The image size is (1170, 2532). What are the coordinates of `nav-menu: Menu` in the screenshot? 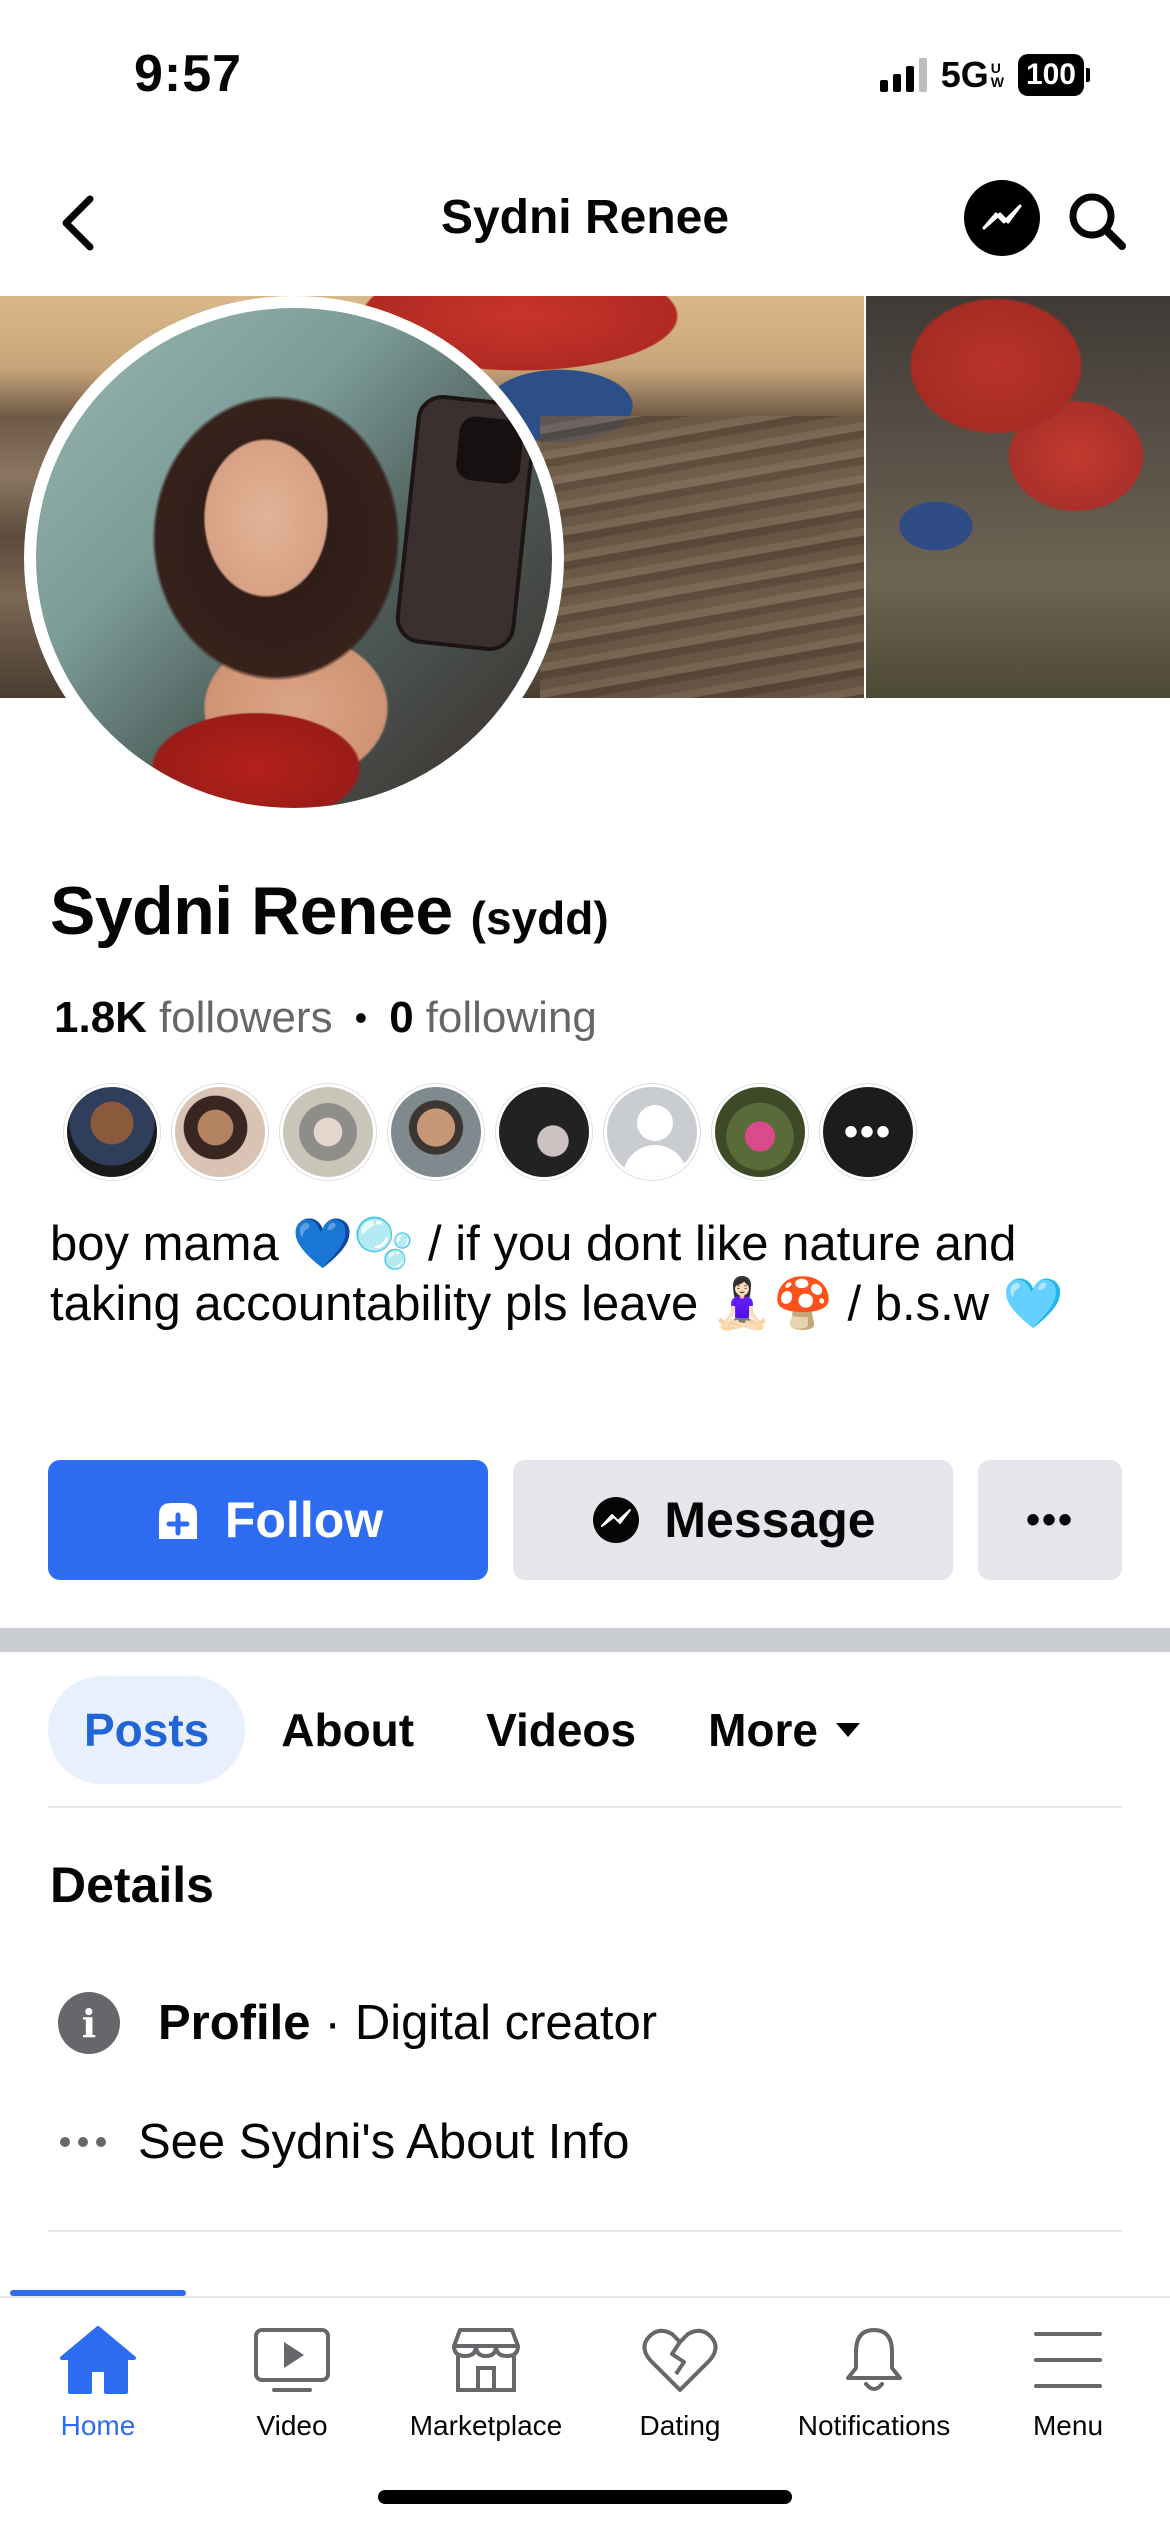 It's located at (1068, 2383).